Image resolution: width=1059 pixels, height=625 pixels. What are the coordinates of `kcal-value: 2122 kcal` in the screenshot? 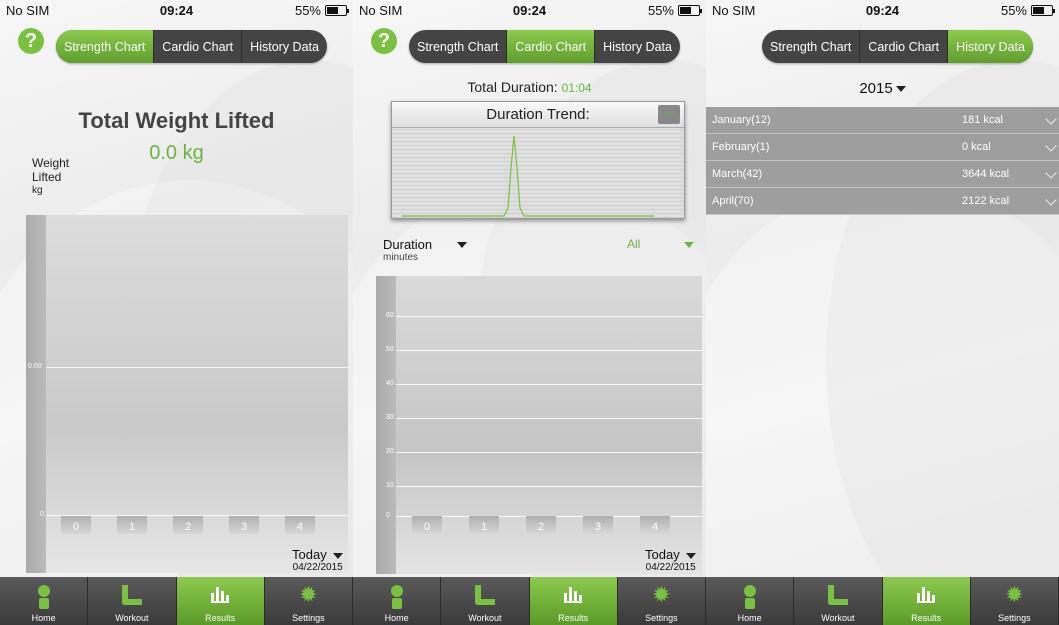 It's located at (986, 201).